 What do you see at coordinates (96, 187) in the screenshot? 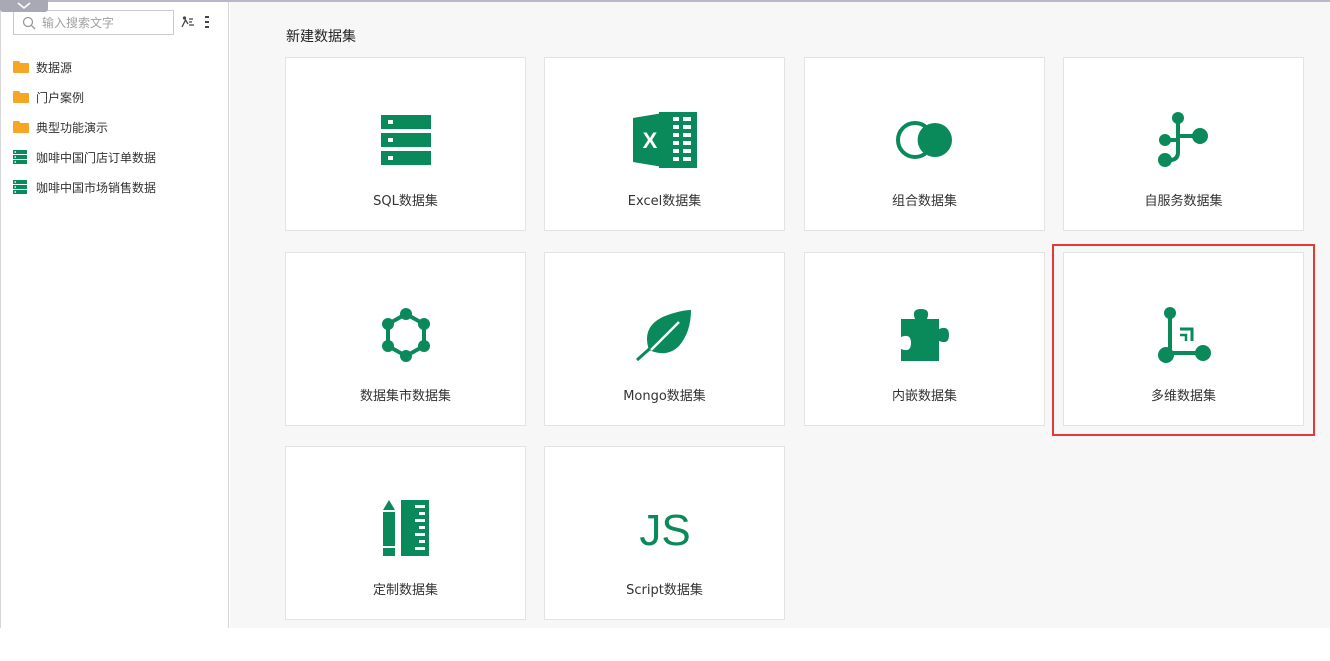
I see `tree-item-label: 咖啡中国市场销售数据` at bounding box center [96, 187].